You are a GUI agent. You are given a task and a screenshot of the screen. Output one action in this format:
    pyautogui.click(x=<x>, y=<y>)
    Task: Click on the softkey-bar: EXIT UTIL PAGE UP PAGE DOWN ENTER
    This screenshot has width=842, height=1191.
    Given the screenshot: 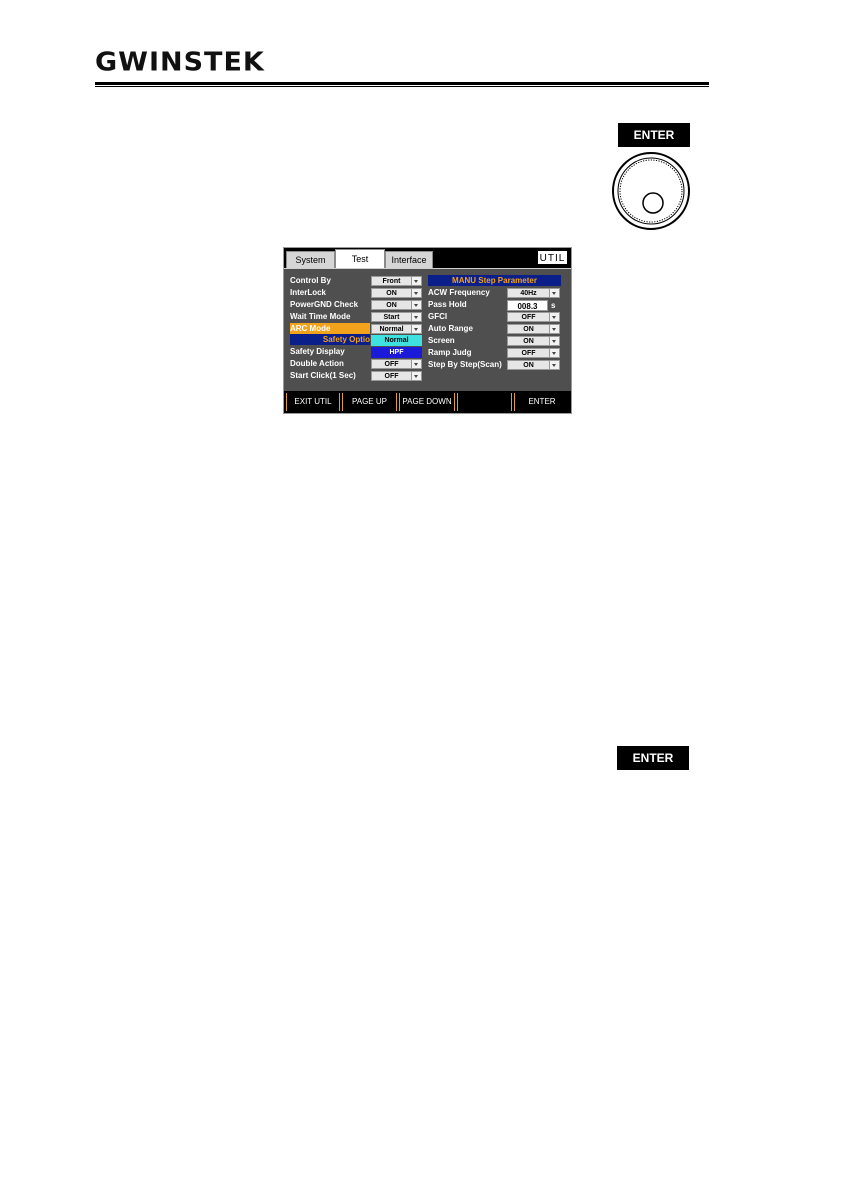 What is the action you would take?
    pyautogui.click(x=427, y=402)
    